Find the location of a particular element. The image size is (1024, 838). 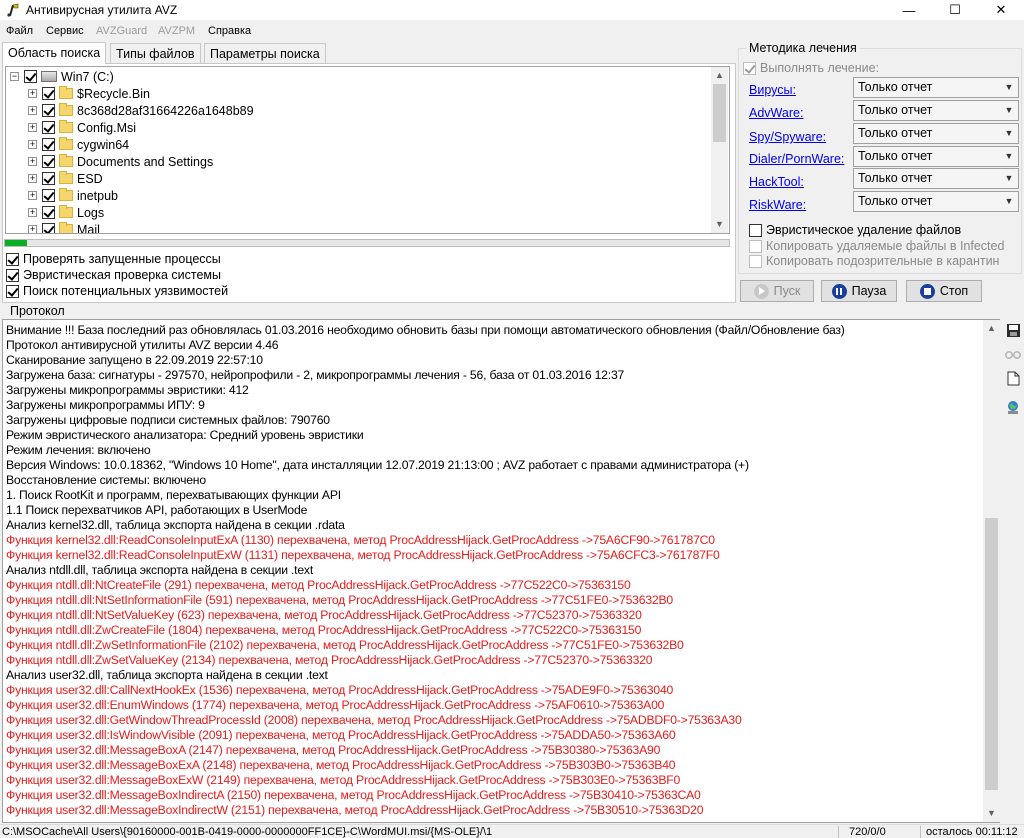

minimize-button: — is located at coordinates (909, 10).